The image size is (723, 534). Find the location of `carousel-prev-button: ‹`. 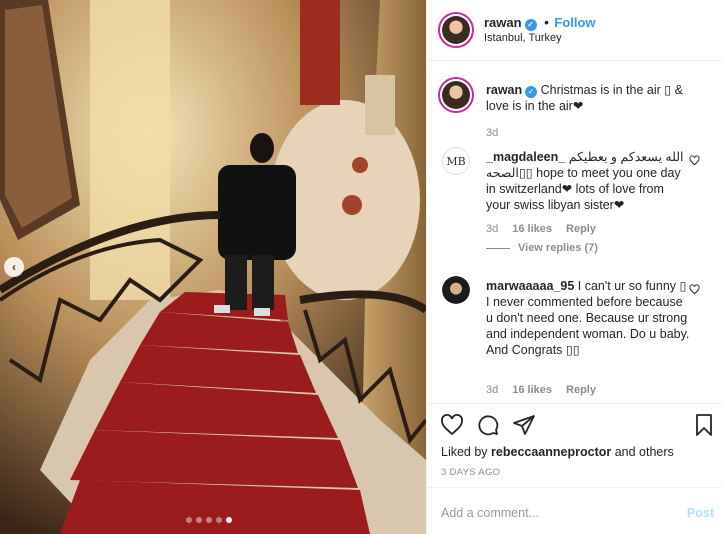

carousel-prev-button: ‹ is located at coordinates (14, 267).